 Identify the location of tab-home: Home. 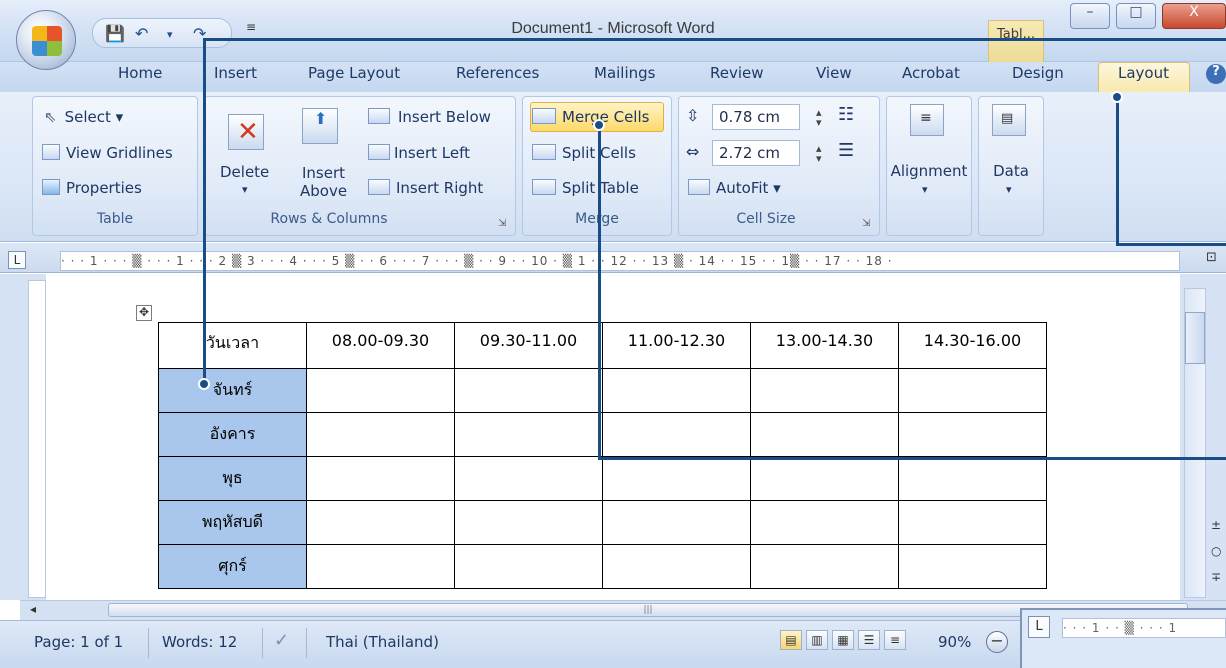
(140, 73).